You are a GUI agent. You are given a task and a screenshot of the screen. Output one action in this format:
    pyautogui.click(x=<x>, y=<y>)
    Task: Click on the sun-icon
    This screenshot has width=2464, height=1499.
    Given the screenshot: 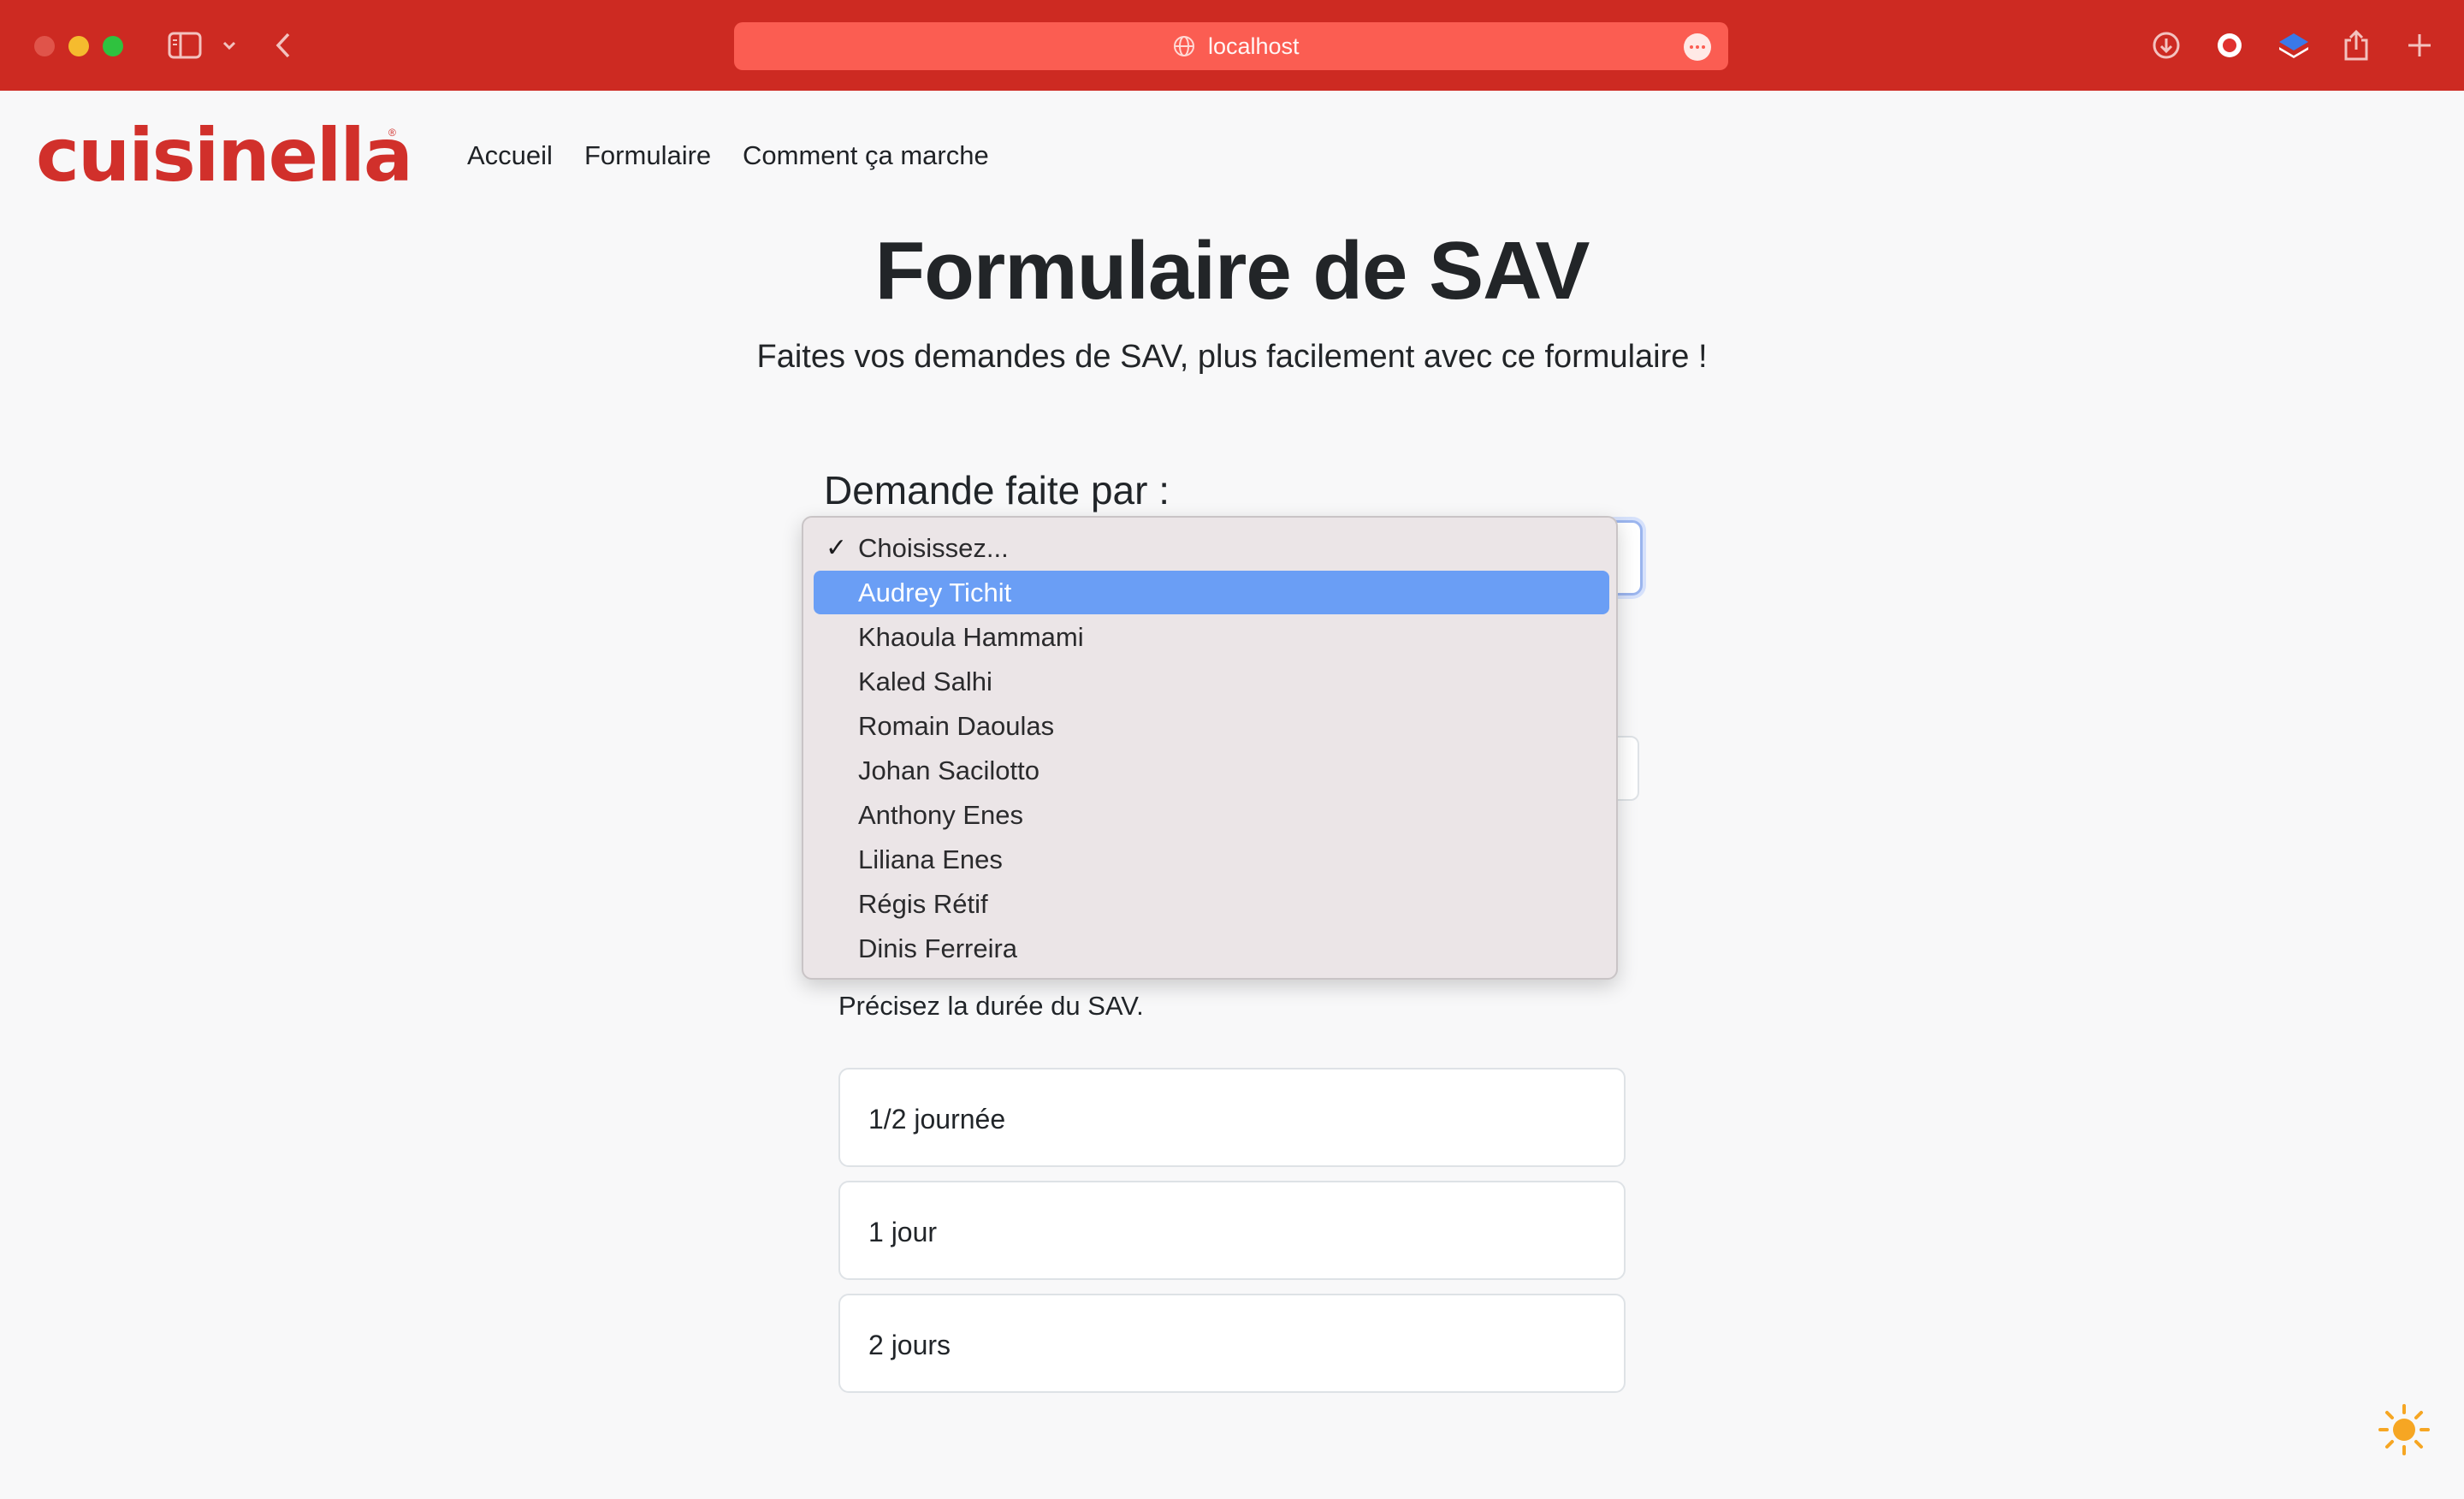 What is the action you would take?
    pyautogui.click(x=2404, y=1429)
    